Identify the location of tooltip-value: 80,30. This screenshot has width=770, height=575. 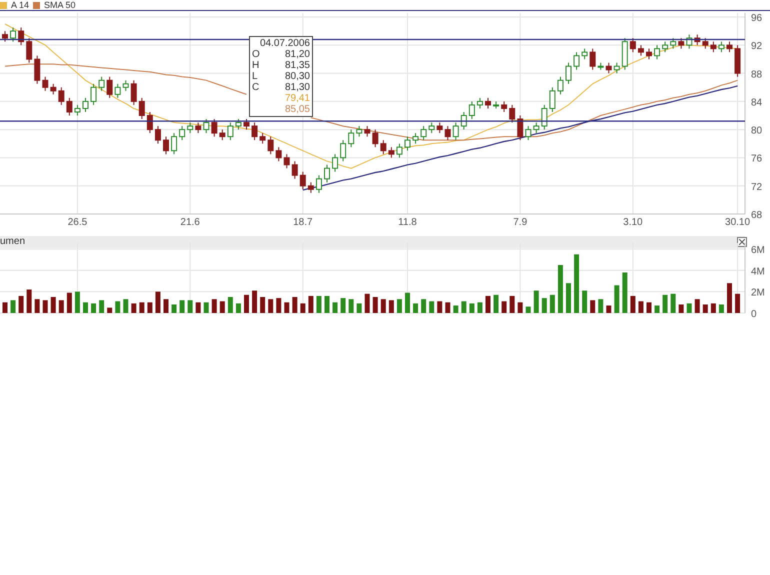
(297, 76).